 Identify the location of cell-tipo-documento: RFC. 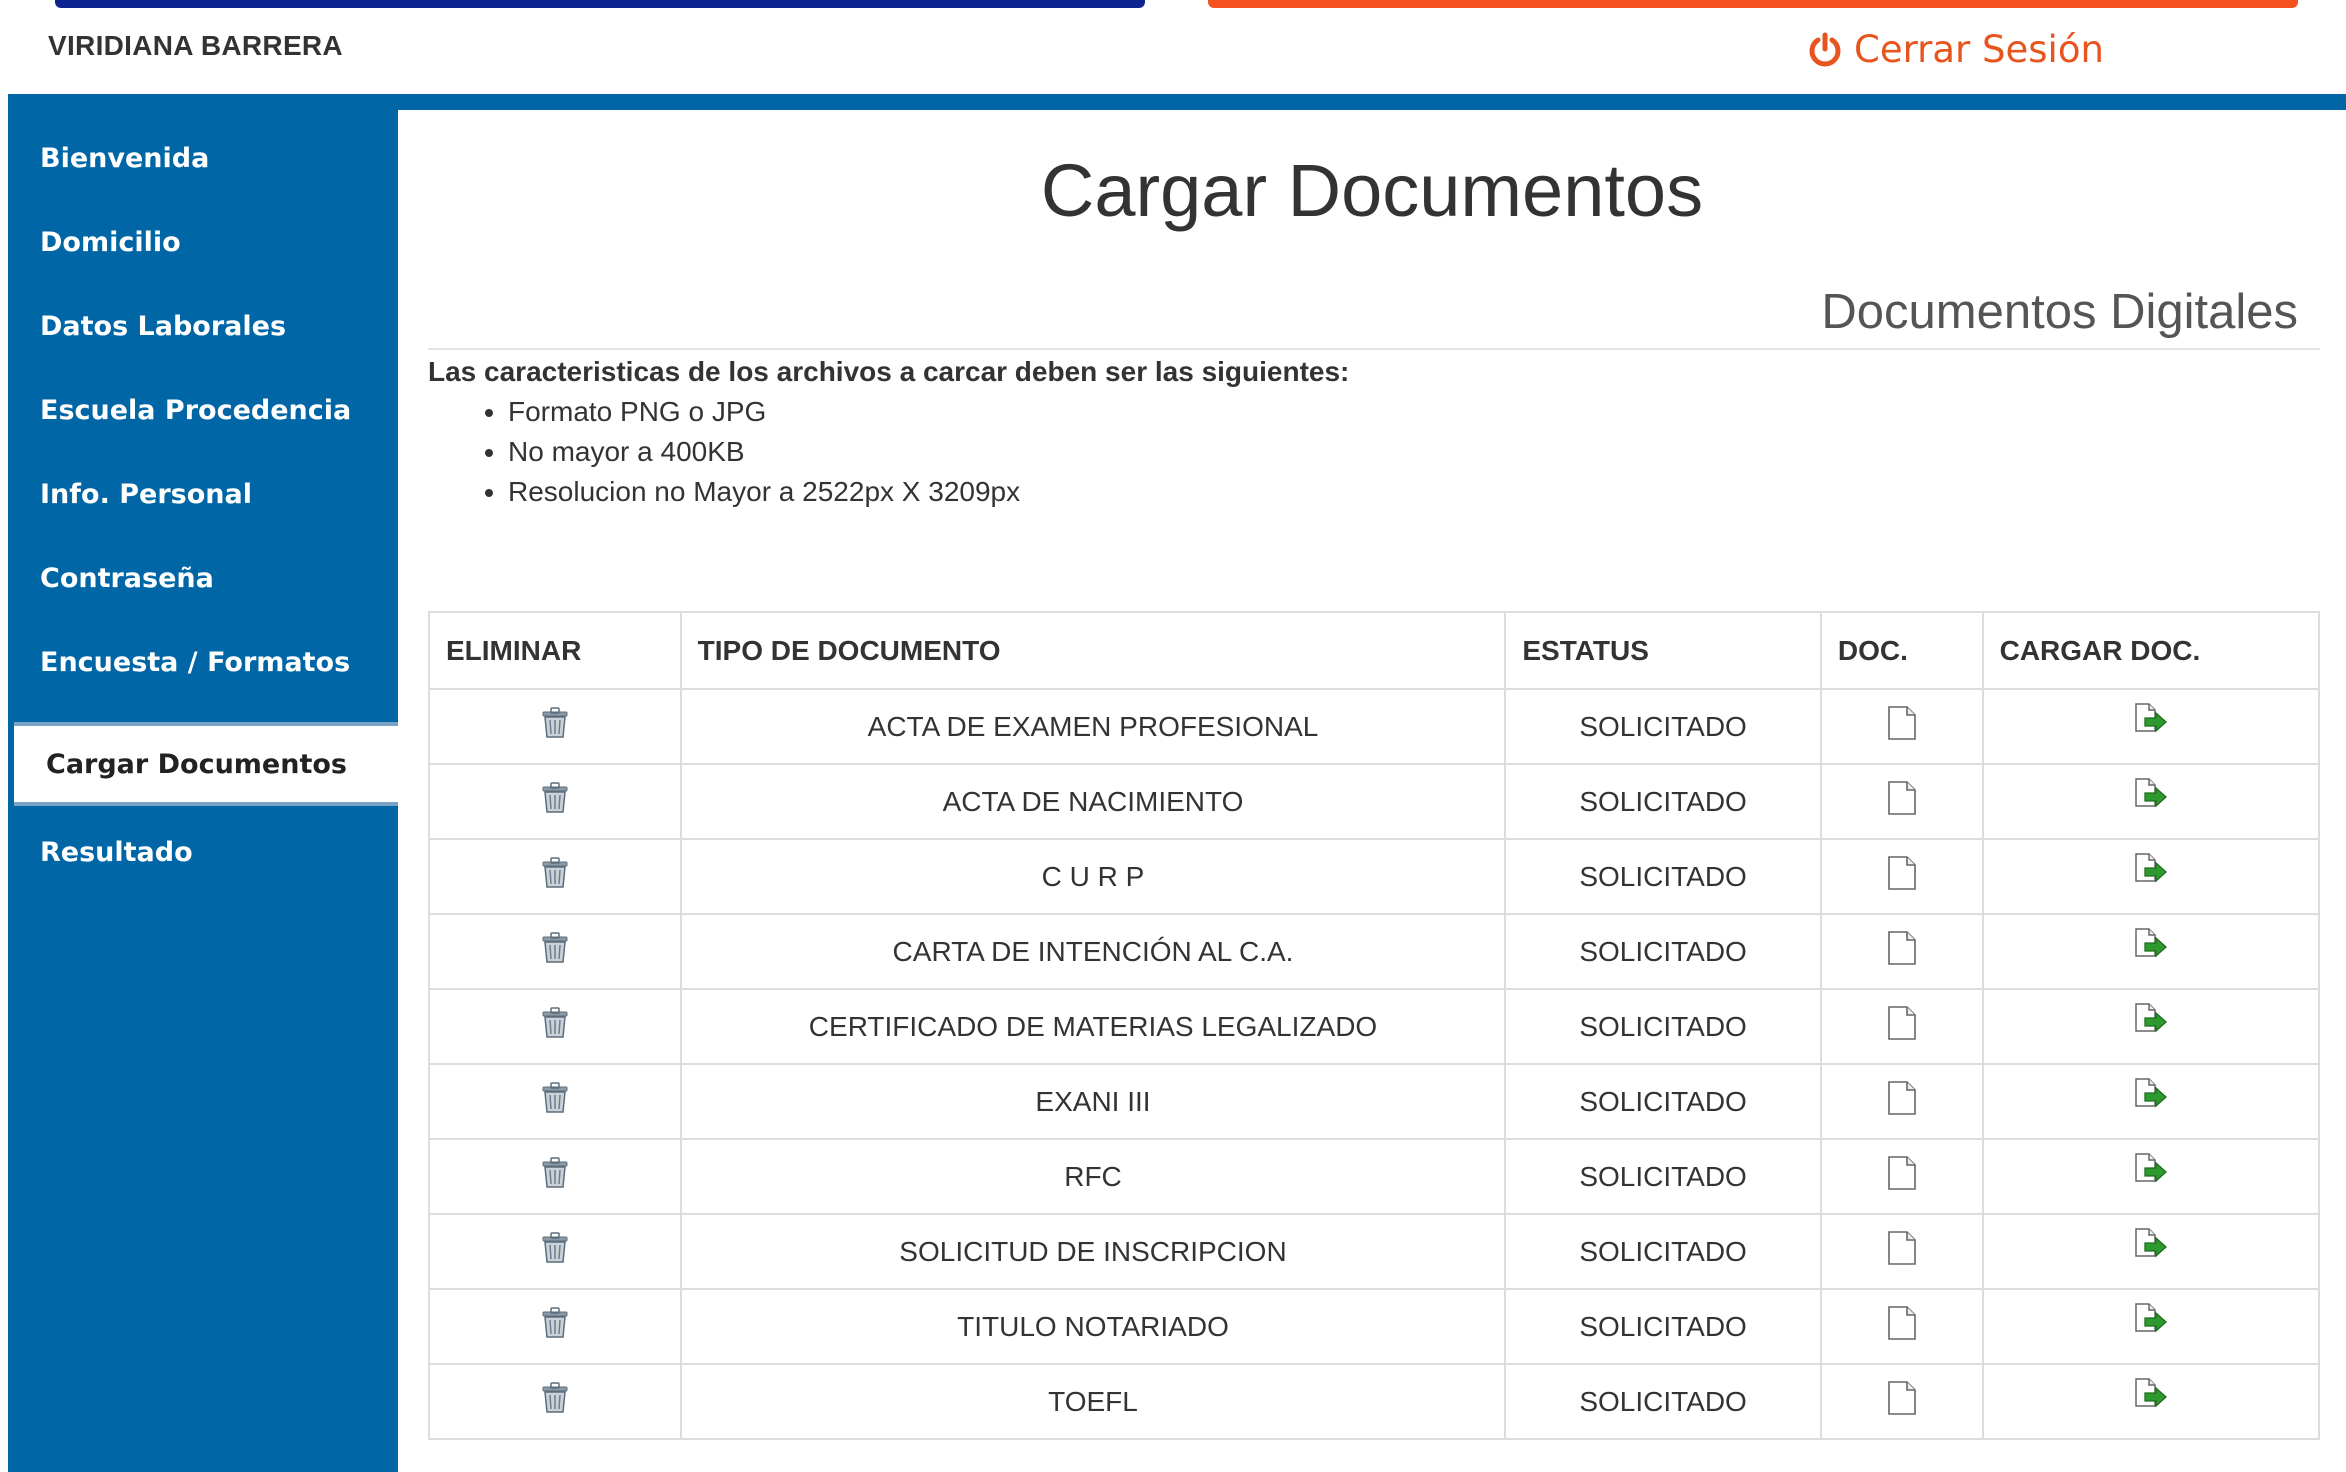
(1093, 1176).